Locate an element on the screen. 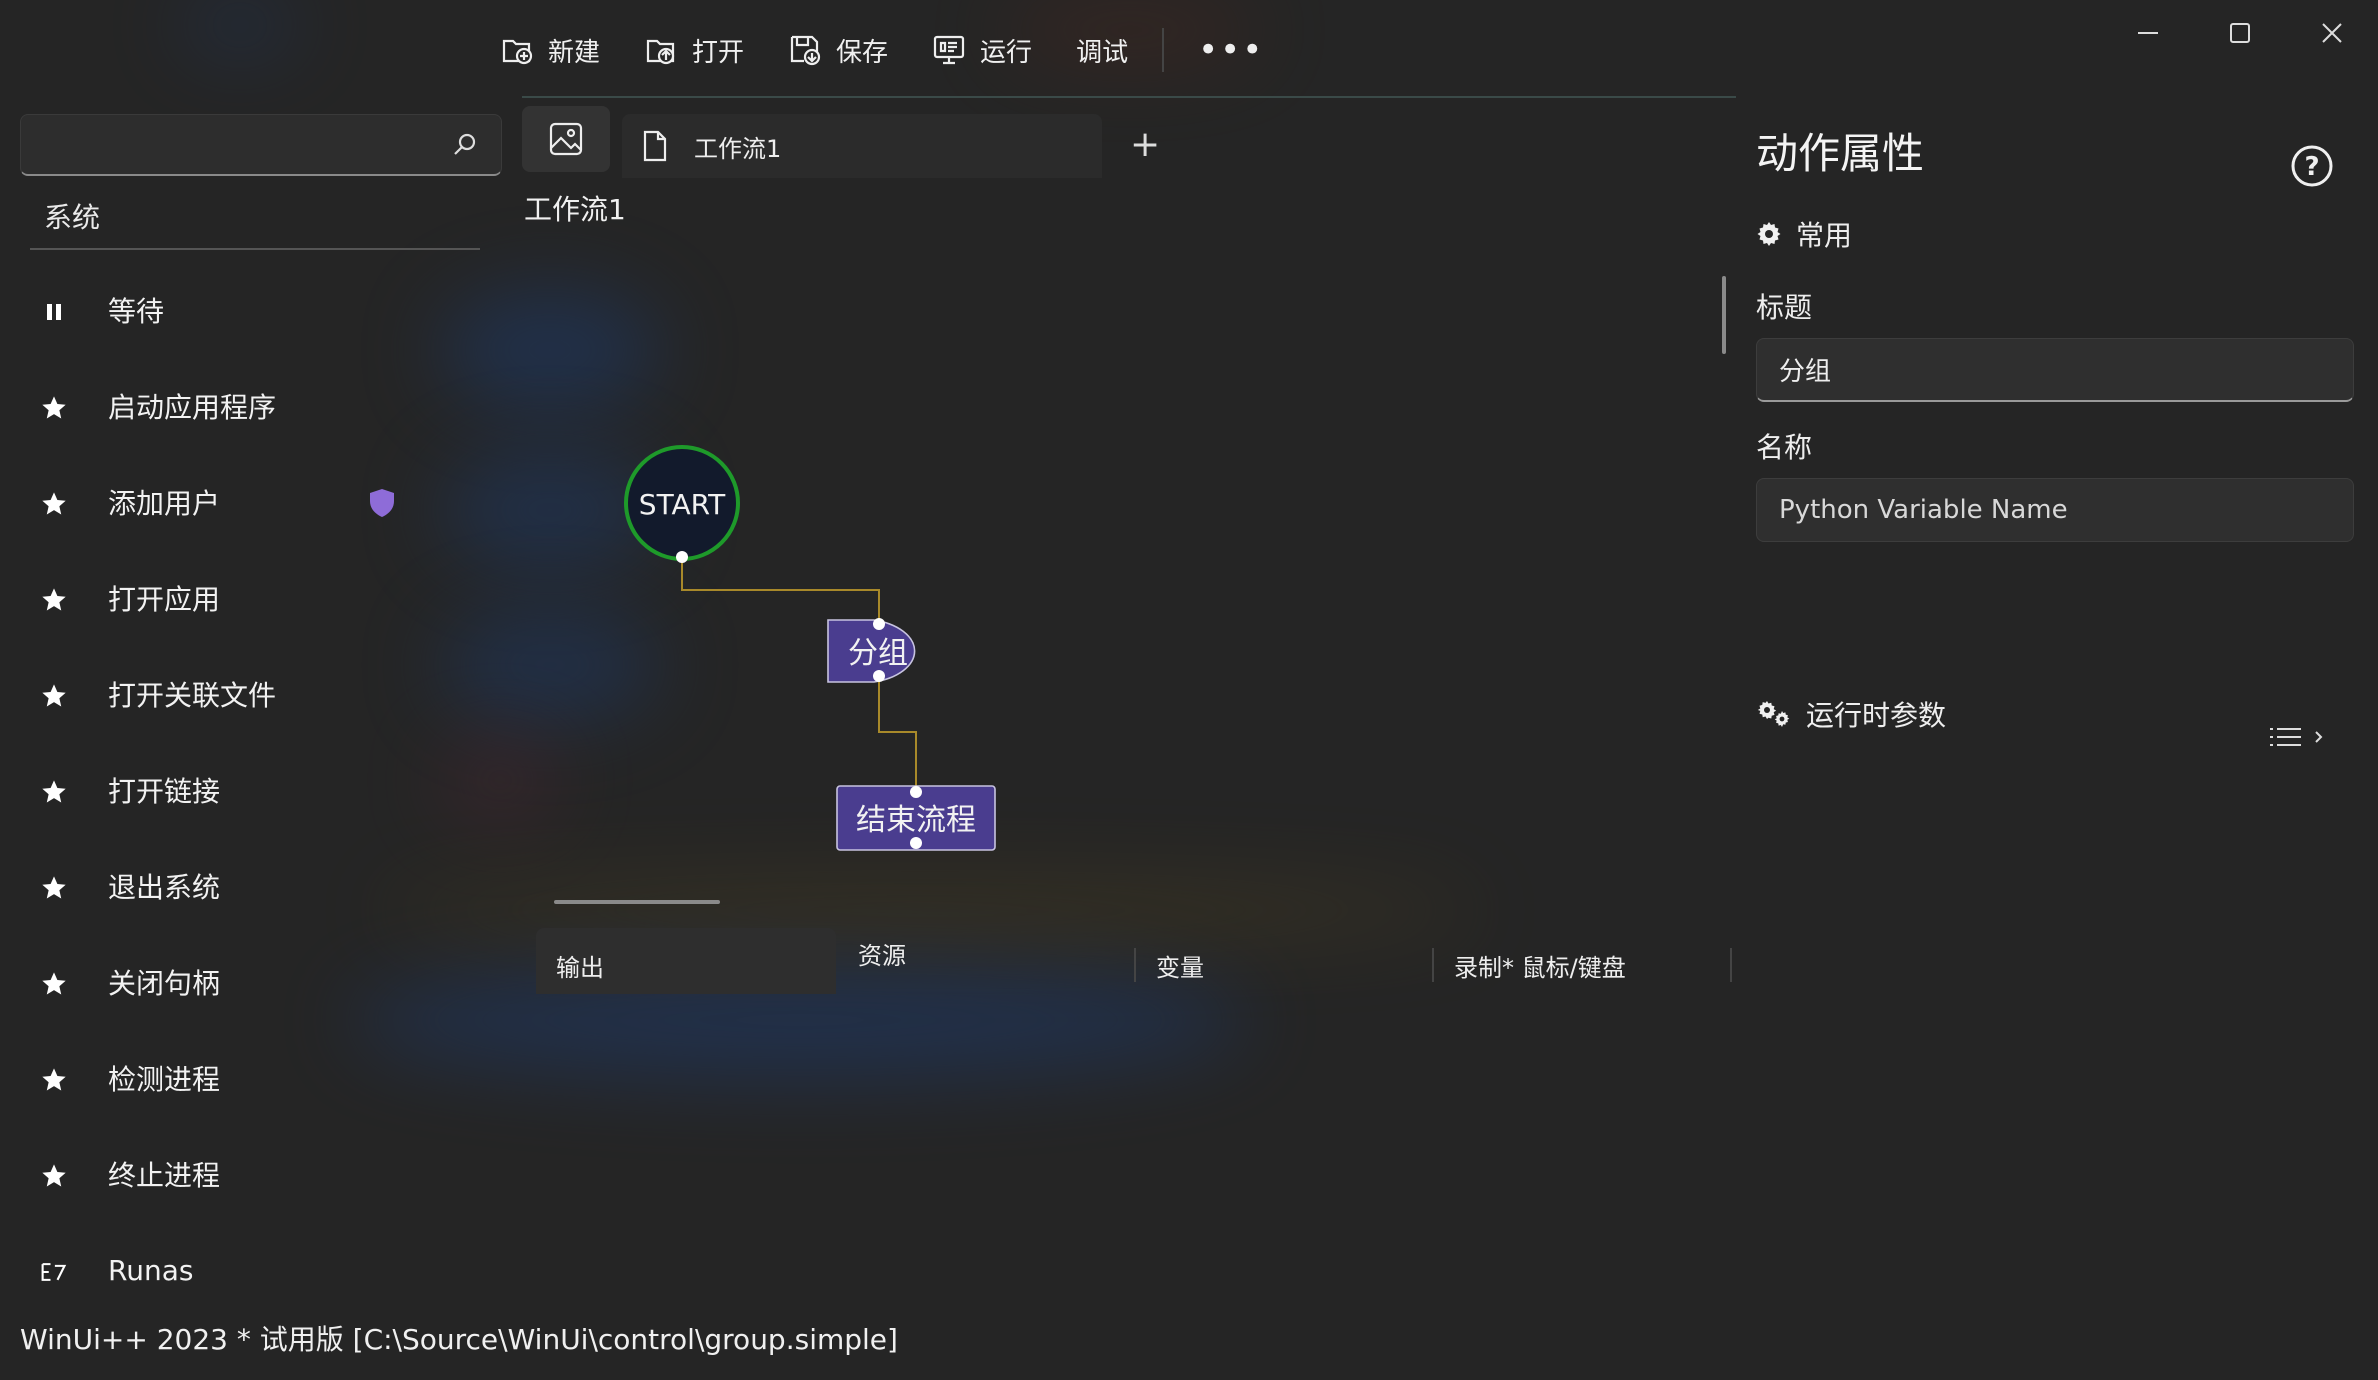 The width and height of the screenshot is (2378, 1380). tab-record: 录制* 鼠标/键盘 is located at coordinates (1579, 961).